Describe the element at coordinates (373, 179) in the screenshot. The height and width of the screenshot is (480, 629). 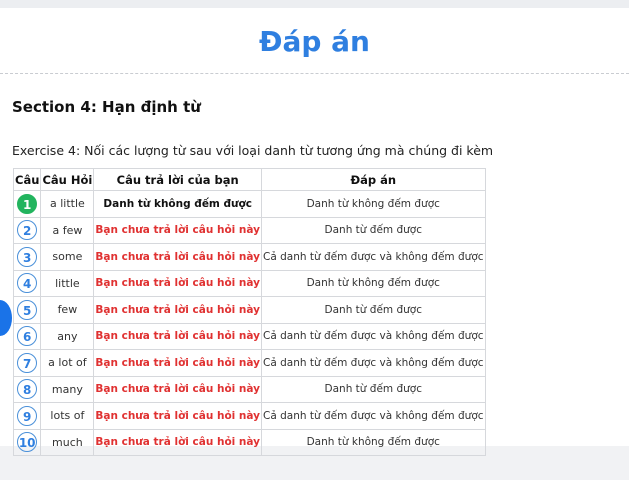
I see `col-header-correct-answer: Đáp án` at that location.